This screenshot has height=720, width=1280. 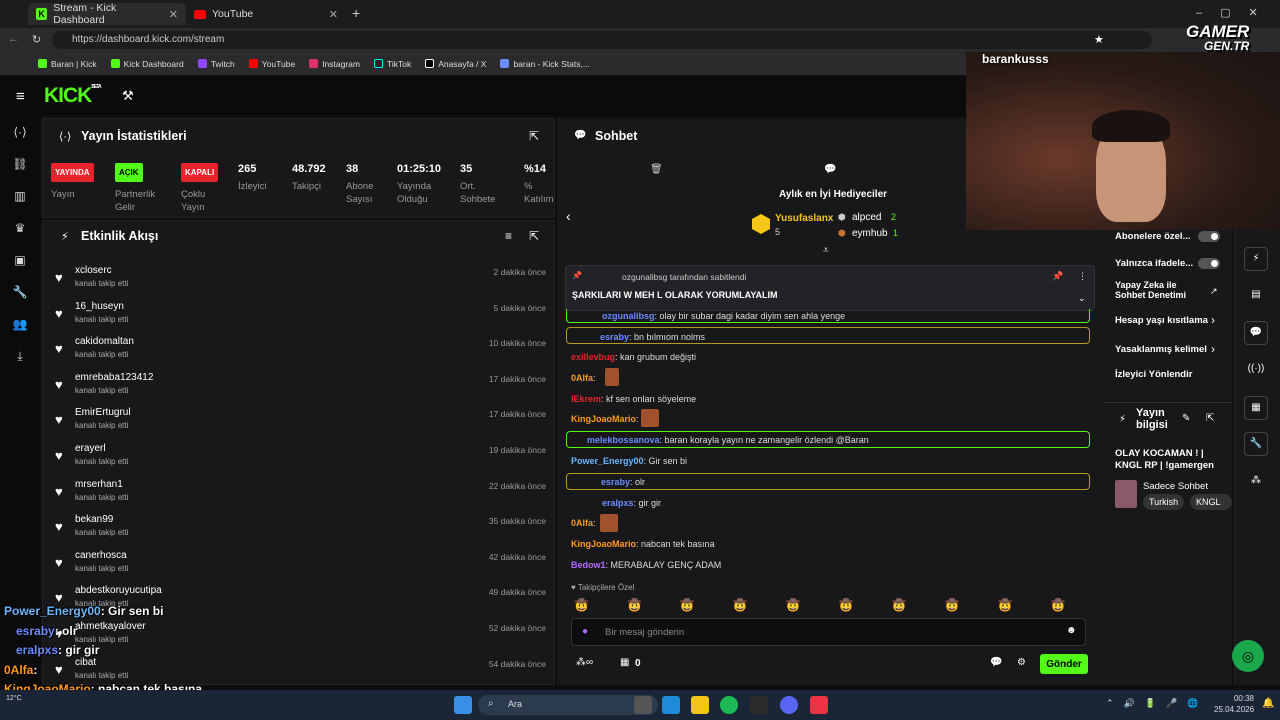 What do you see at coordinates (1099, 39) in the screenshot?
I see `favorite-star-icon: ★` at bounding box center [1099, 39].